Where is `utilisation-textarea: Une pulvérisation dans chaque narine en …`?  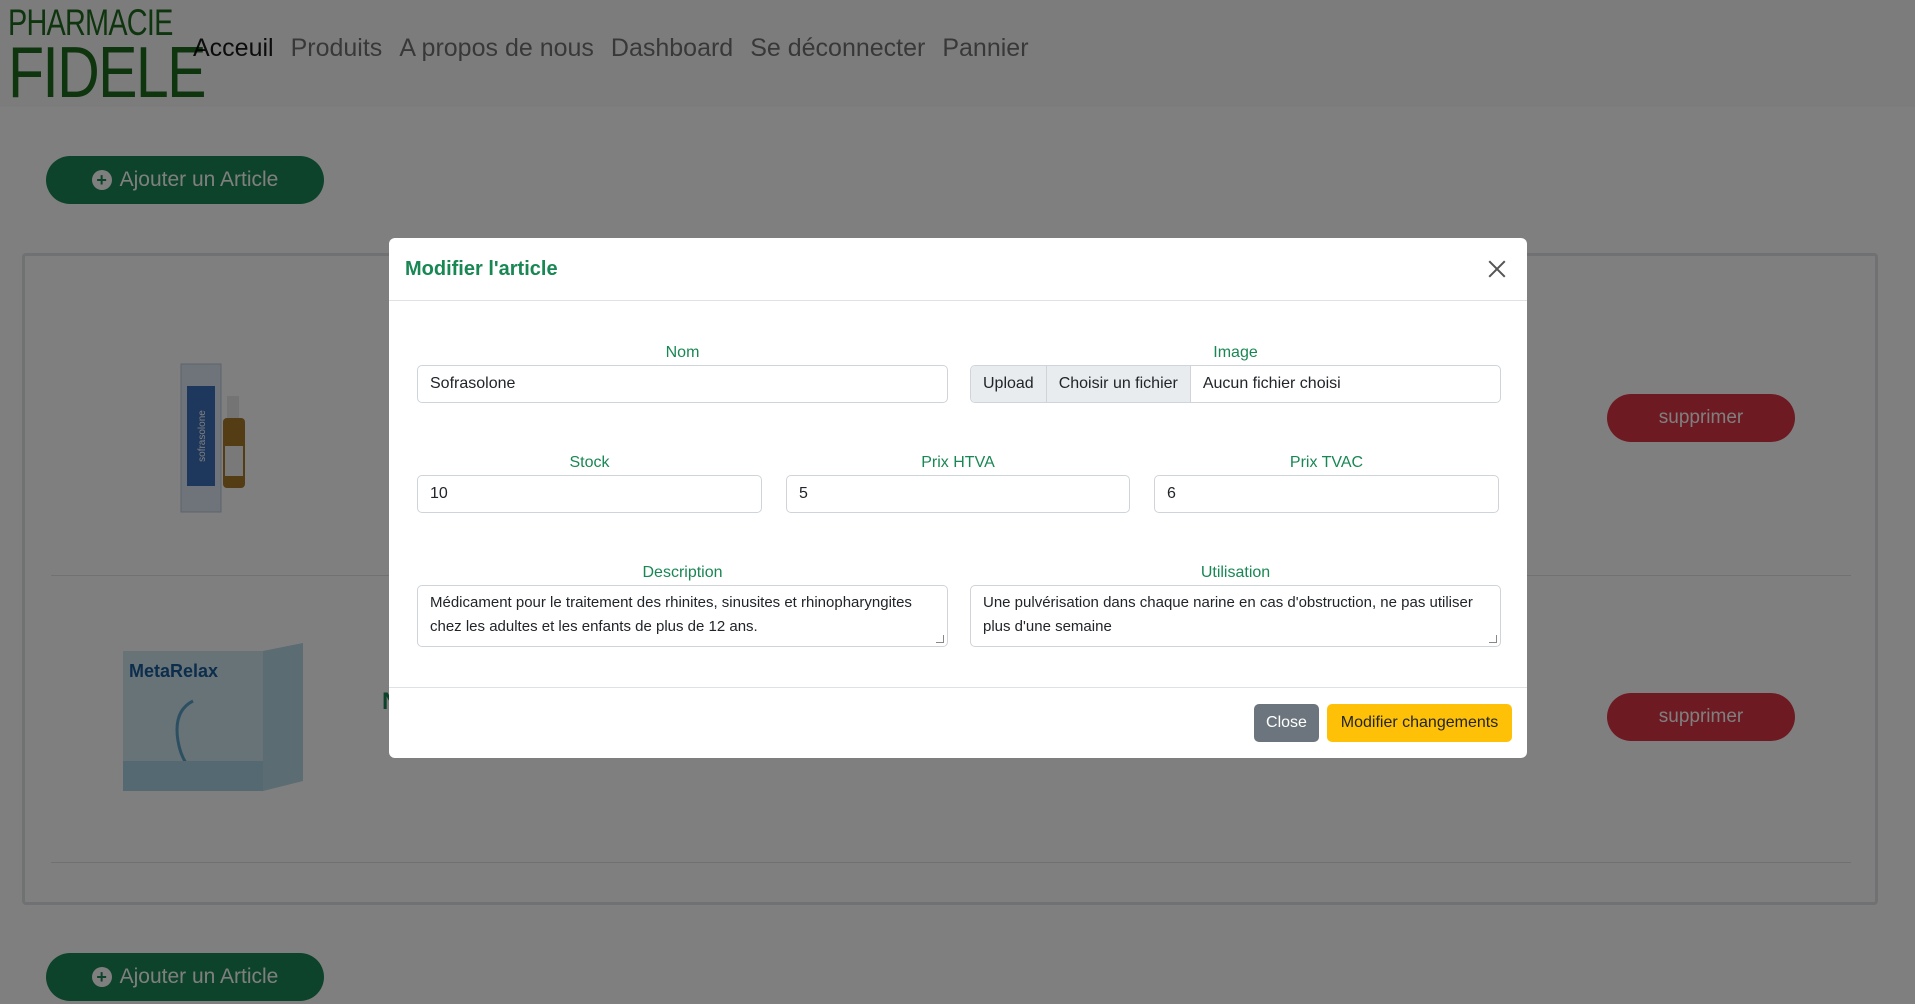
utilisation-textarea: Une pulvérisation dans chaque narine en … is located at coordinates (1235, 616).